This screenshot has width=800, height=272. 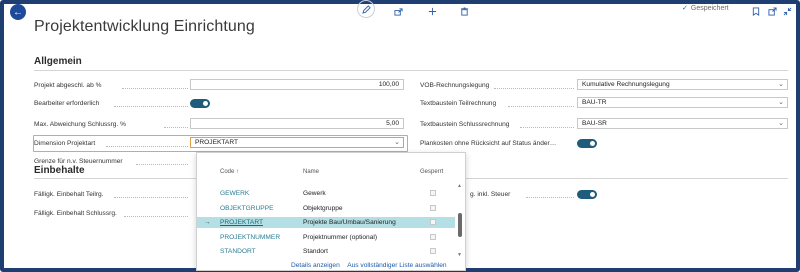 What do you see at coordinates (455, 85) in the screenshot?
I see `vob-label: VOB-Rechnungslegung` at bounding box center [455, 85].